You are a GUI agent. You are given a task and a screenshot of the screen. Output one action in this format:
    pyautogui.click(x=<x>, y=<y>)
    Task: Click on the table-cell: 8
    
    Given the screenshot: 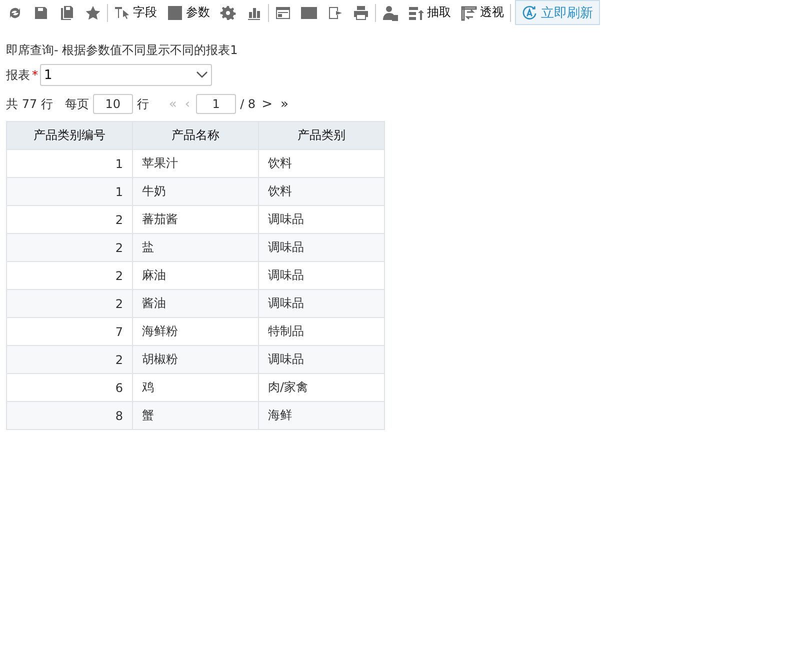 What is the action you would take?
    pyautogui.click(x=69, y=416)
    